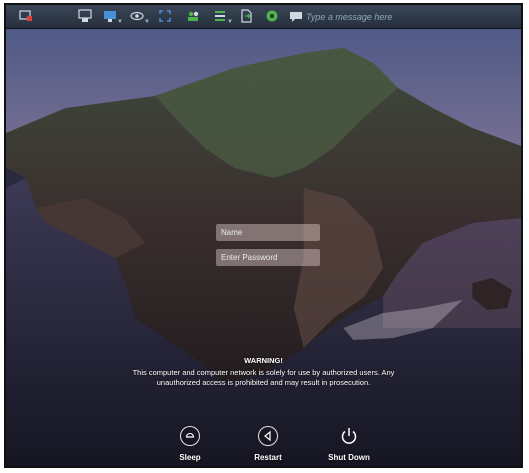  Describe the element at coordinates (165, 16) in the screenshot. I see `fullscreen-icon` at that location.